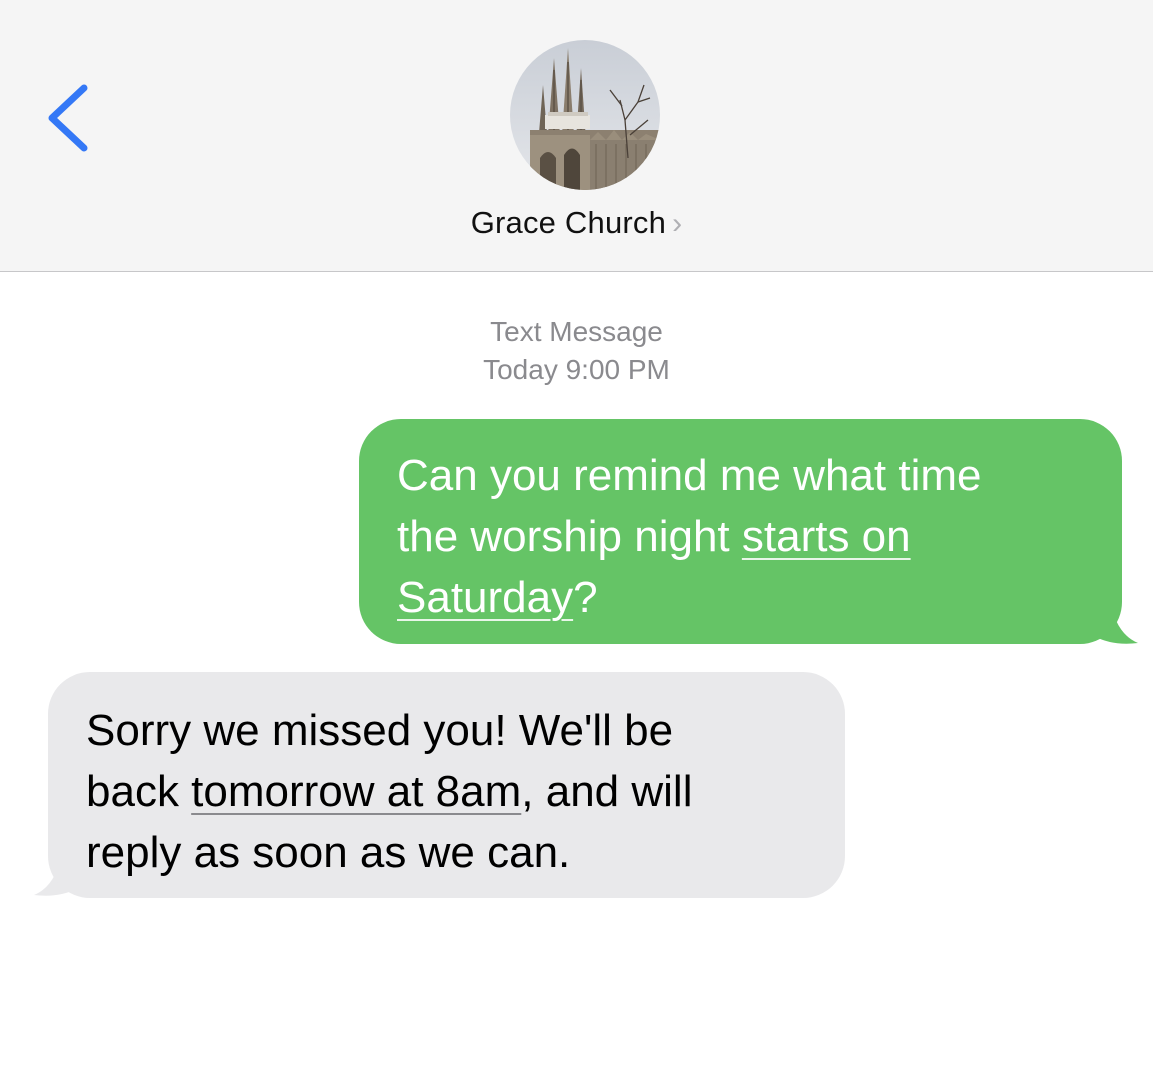 The image size is (1153, 1075). I want to click on message-line: back tomorrow at 8am, and will, so click(389, 791).